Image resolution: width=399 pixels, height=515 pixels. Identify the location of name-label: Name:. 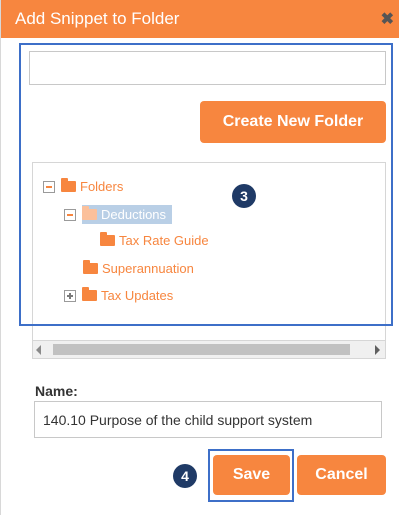
(56, 391).